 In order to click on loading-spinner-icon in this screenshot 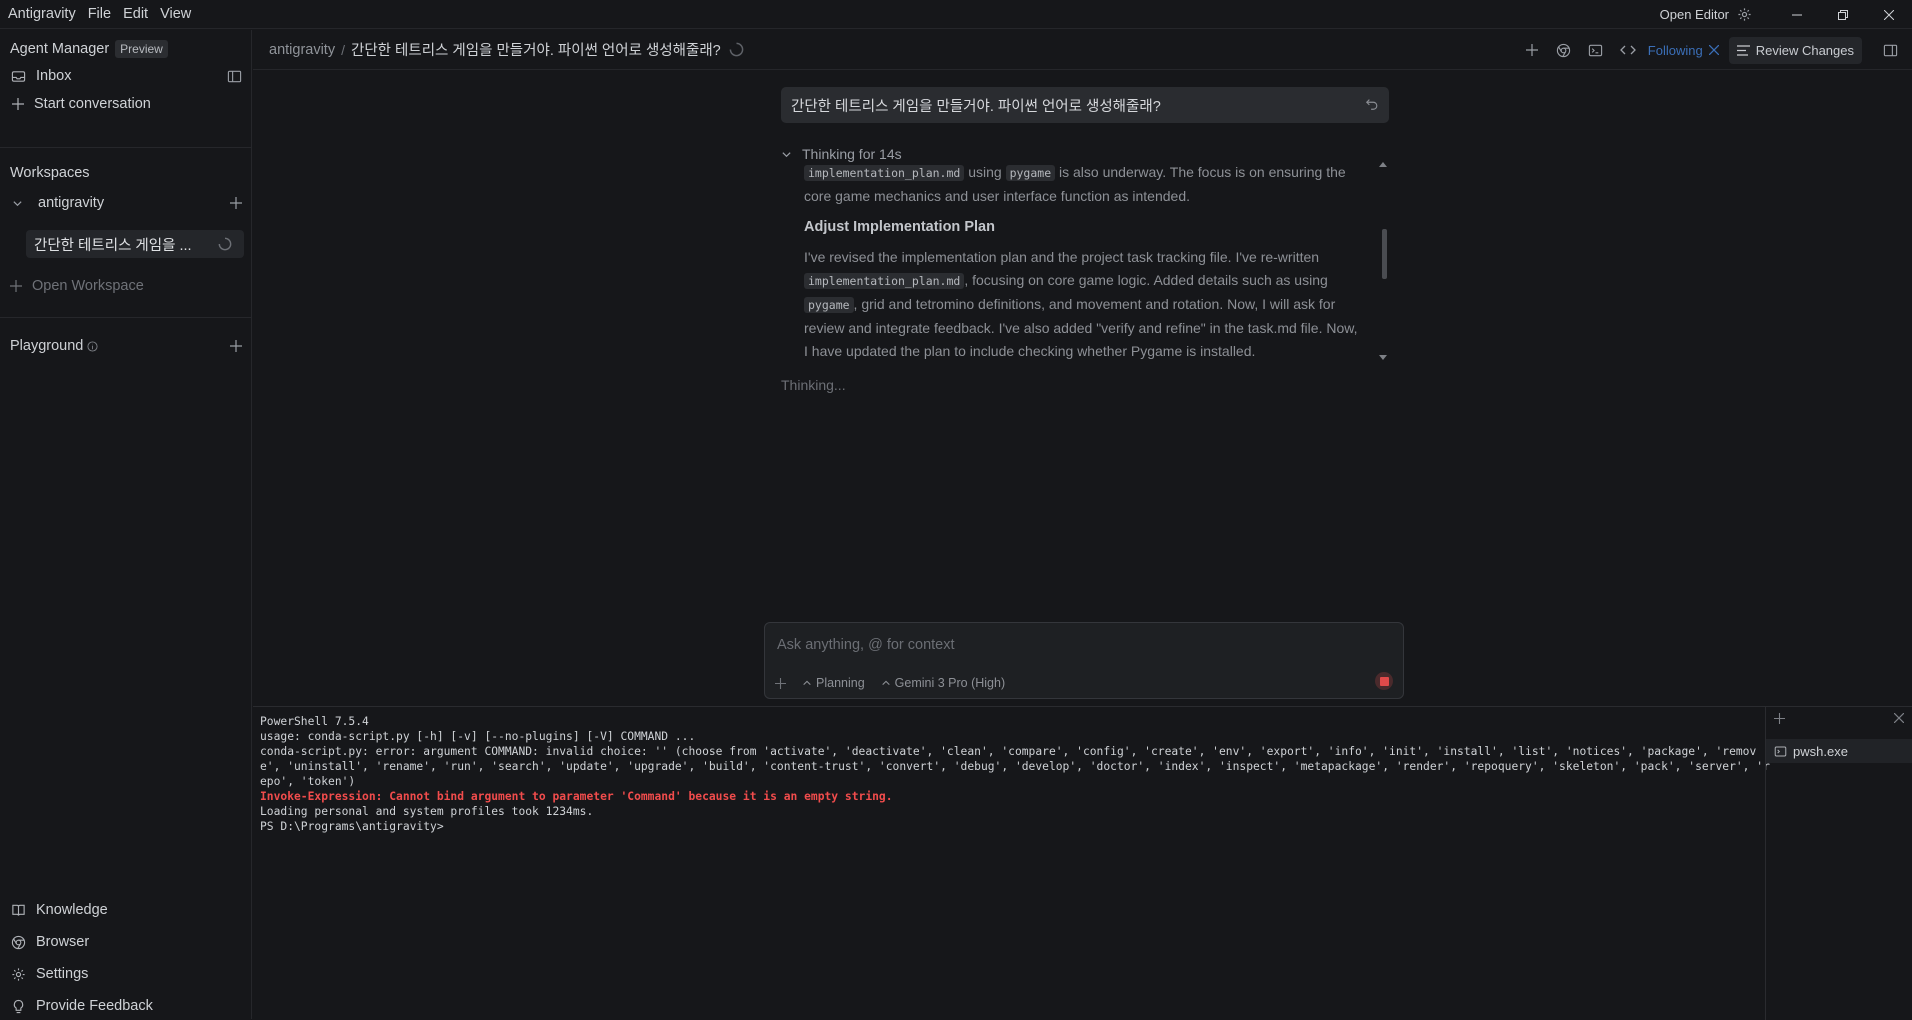, I will do `click(225, 244)`.